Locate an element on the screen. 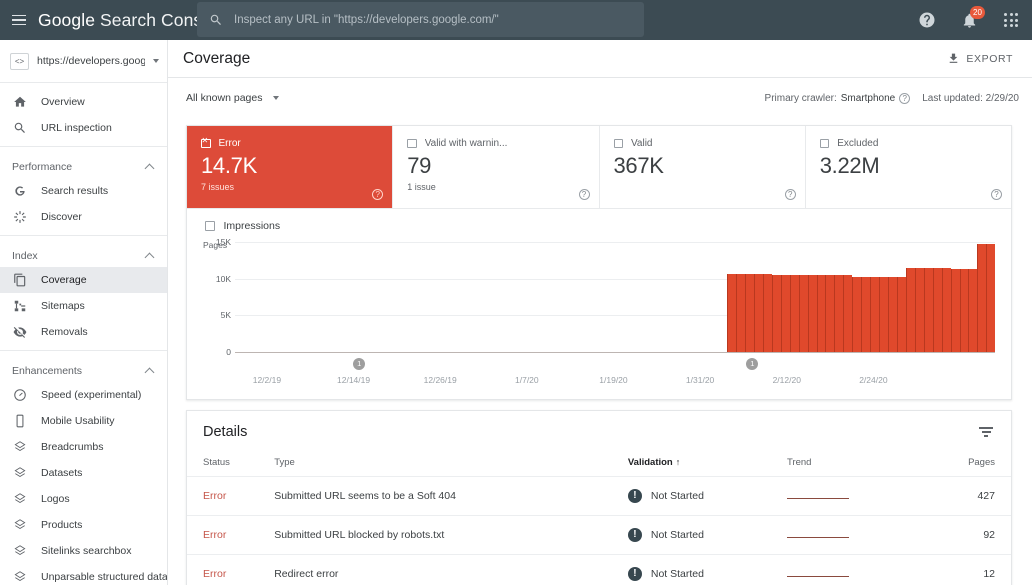 The height and width of the screenshot is (585, 1032). sidebar-item-sitemaps: Sitemaps is located at coordinates (83, 306).